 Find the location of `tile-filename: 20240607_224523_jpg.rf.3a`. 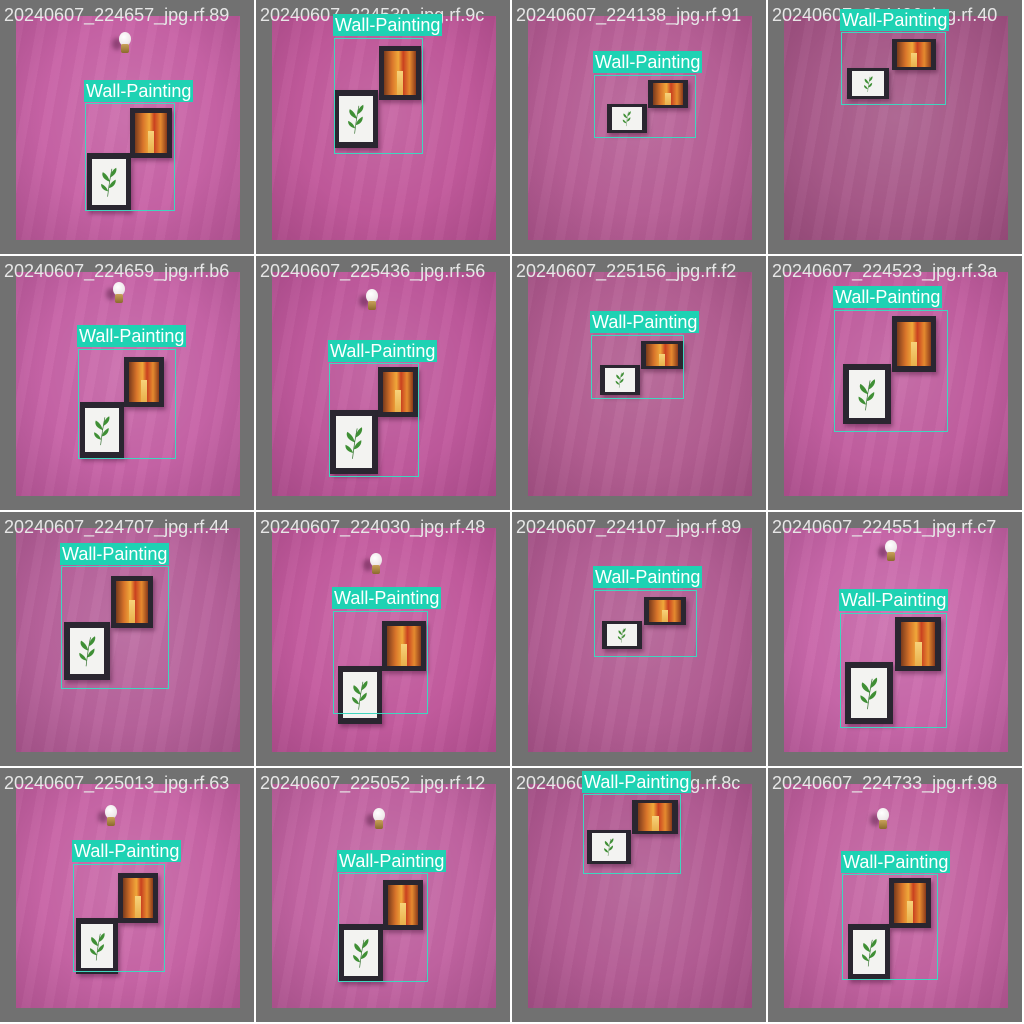

tile-filename: 20240607_224523_jpg.rf.3a is located at coordinates (885, 271).